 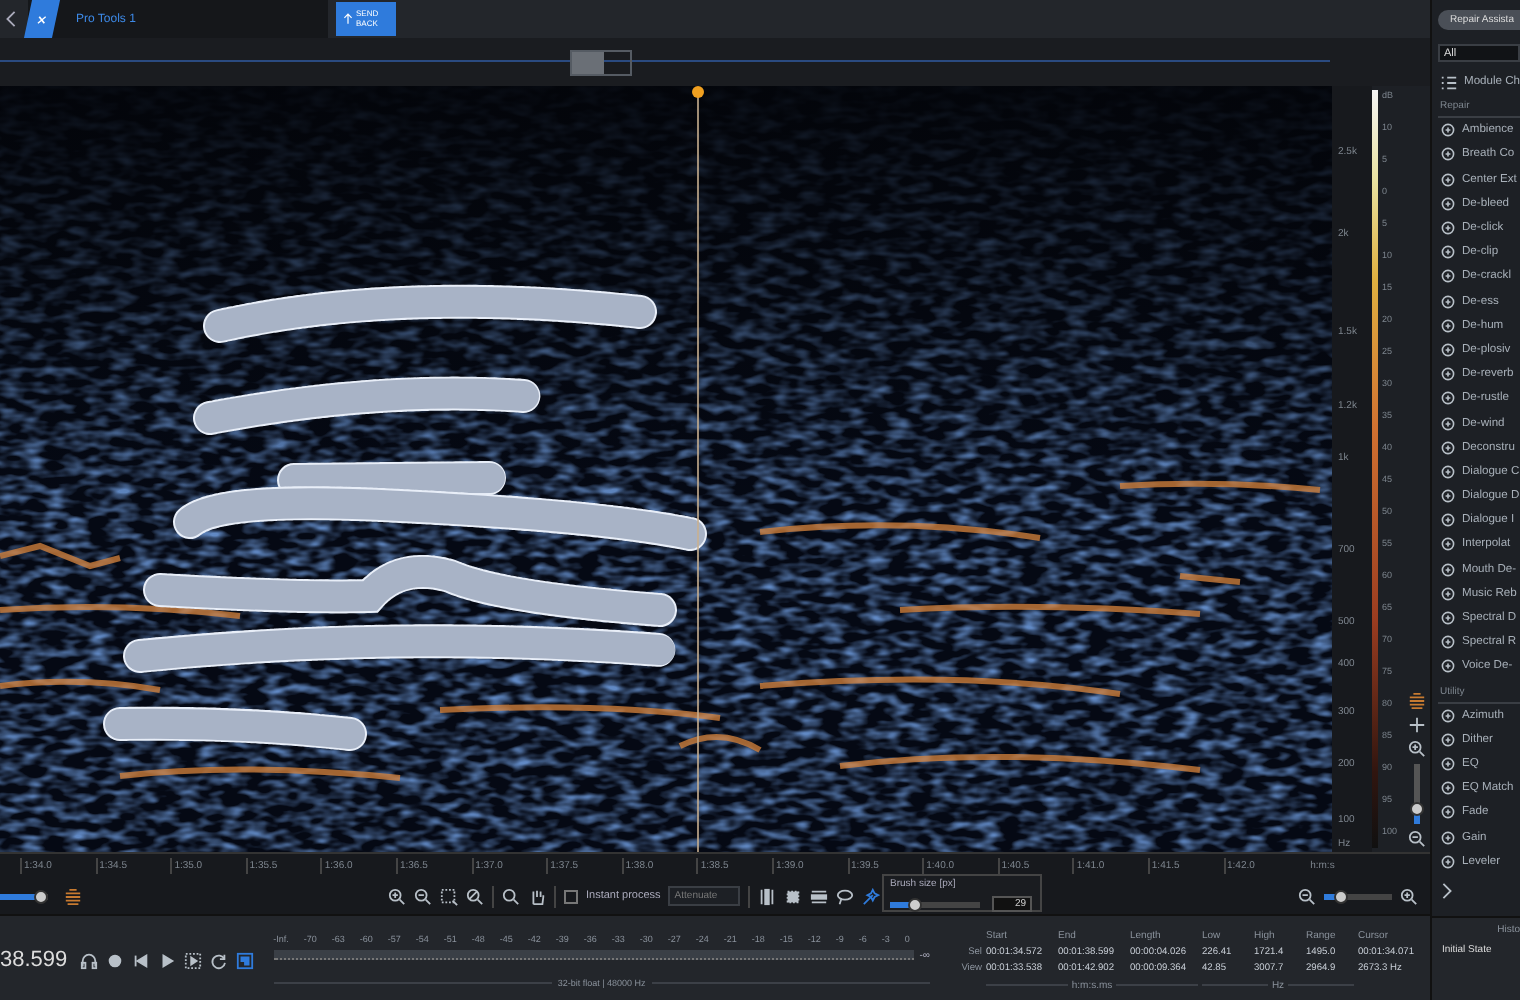 I want to click on arrow-up-icon, so click(x=348, y=19).